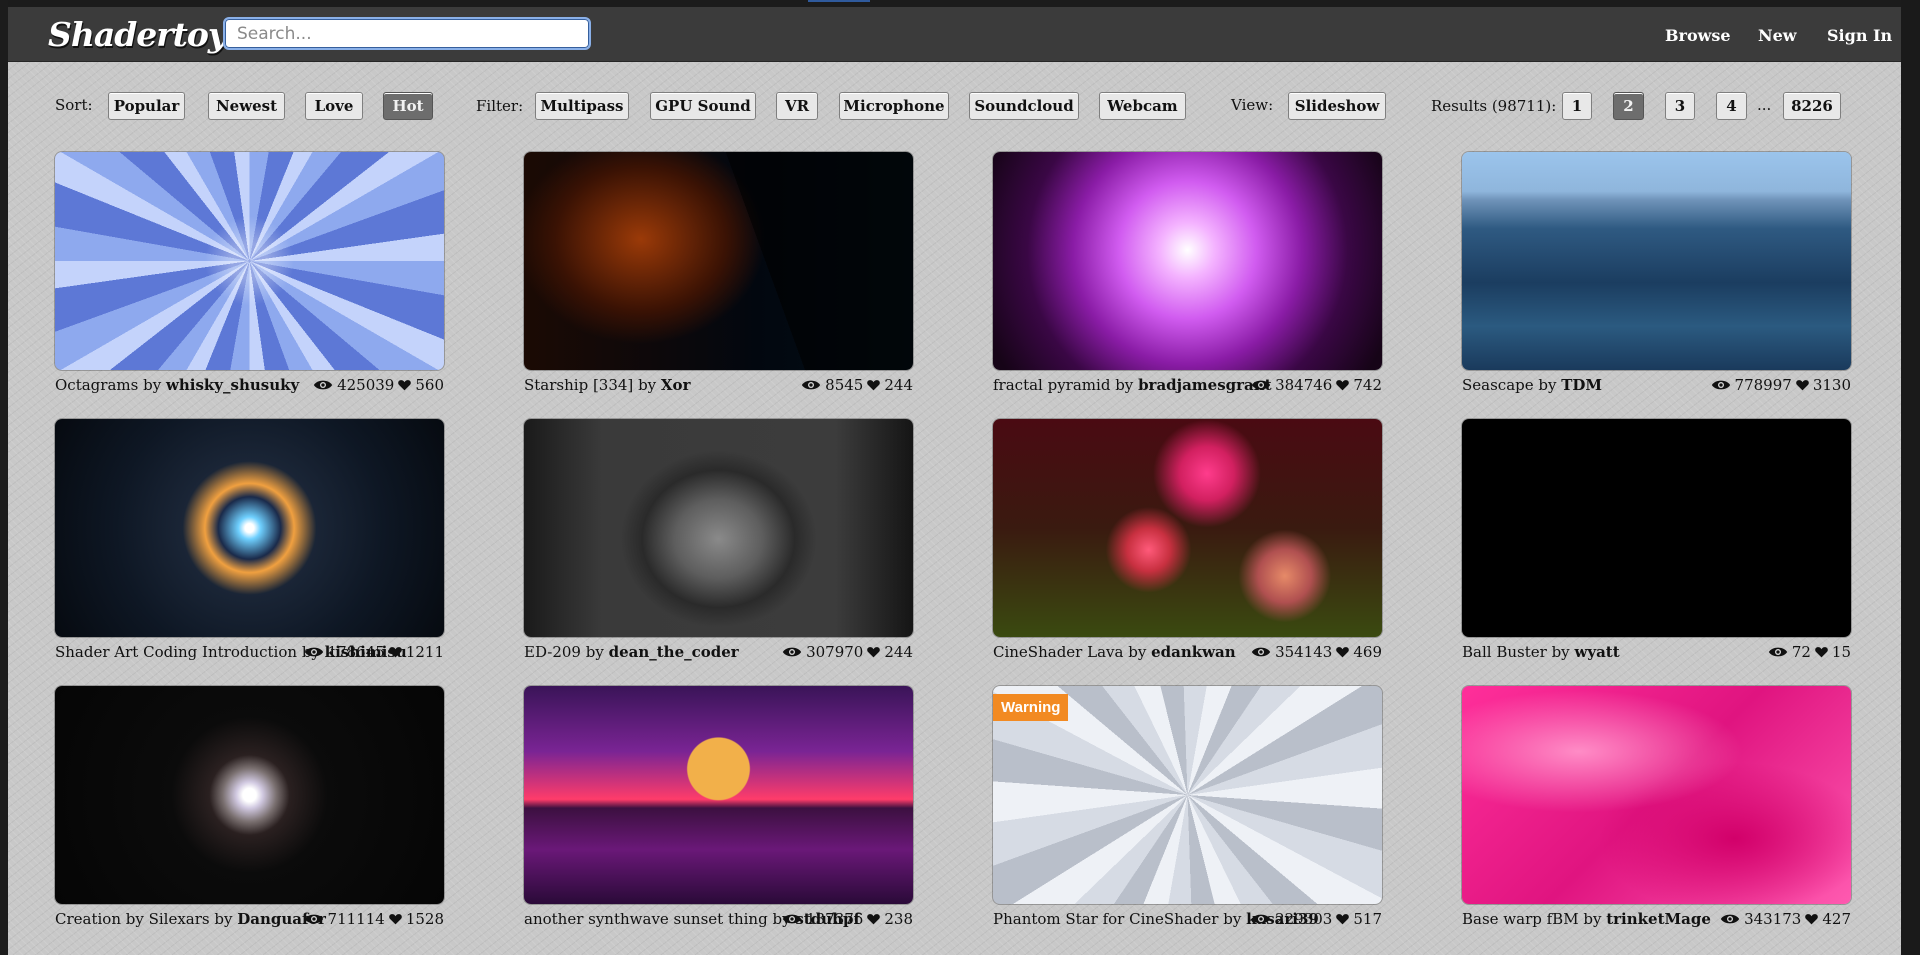 The width and height of the screenshot is (1920, 955). What do you see at coordinates (1337, 106) in the screenshot?
I see `view-slideshow-button: Slideshow` at bounding box center [1337, 106].